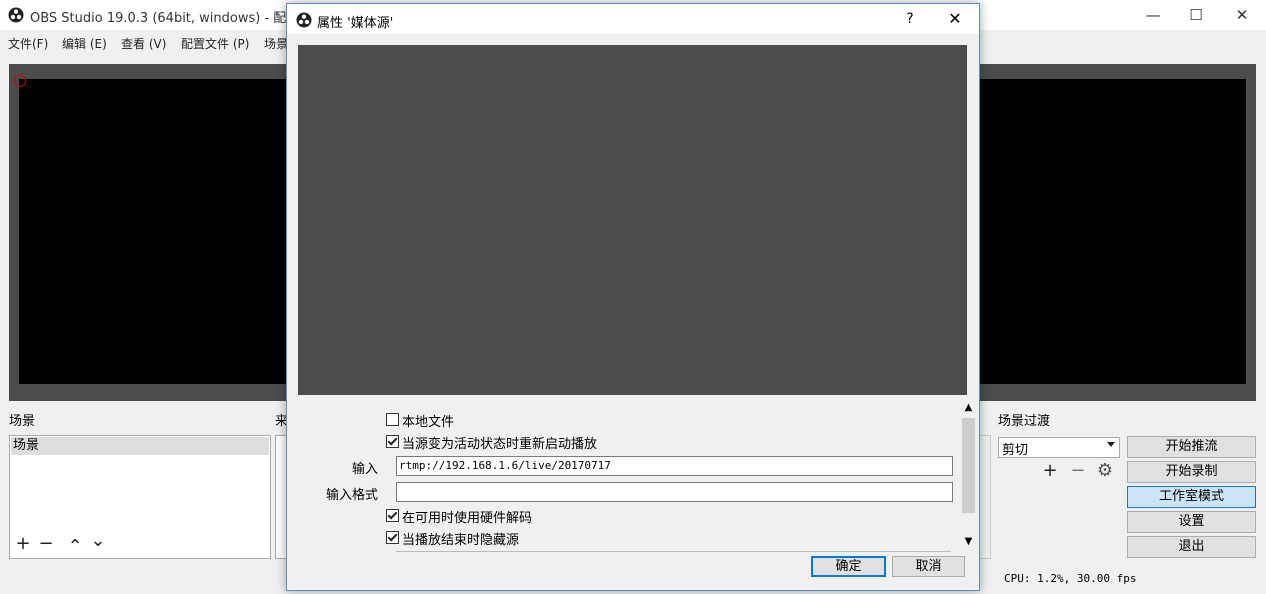  Describe the element at coordinates (955, 19) in the screenshot. I see `dialog-close-button: ✕` at that location.